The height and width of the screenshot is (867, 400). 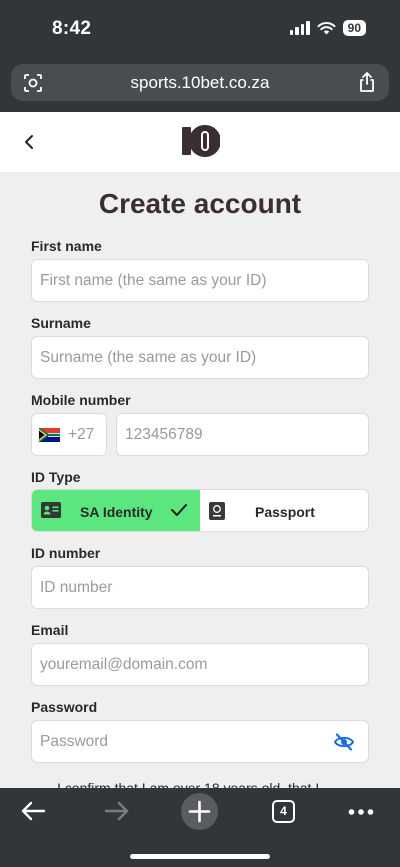 What do you see at coordinates (200, 29) in the screenshot?
I see `status-bar: 8:42 90` at bounding box center [200, 29].